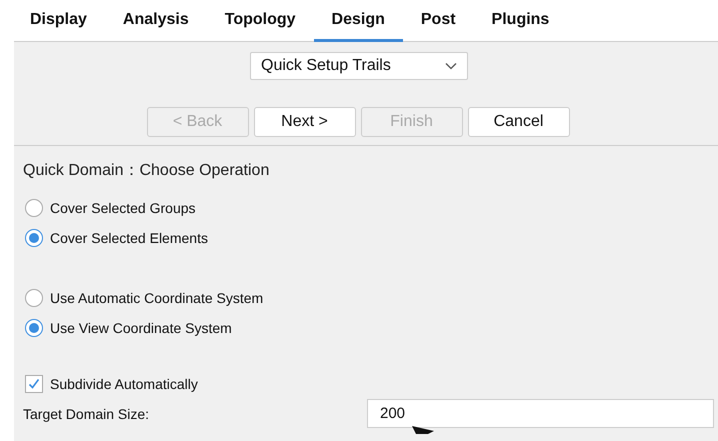  Describe the element at coordinates (124, 384) in the screenshot. I see `checkbox-label: Subdivide Automatically` at that location.